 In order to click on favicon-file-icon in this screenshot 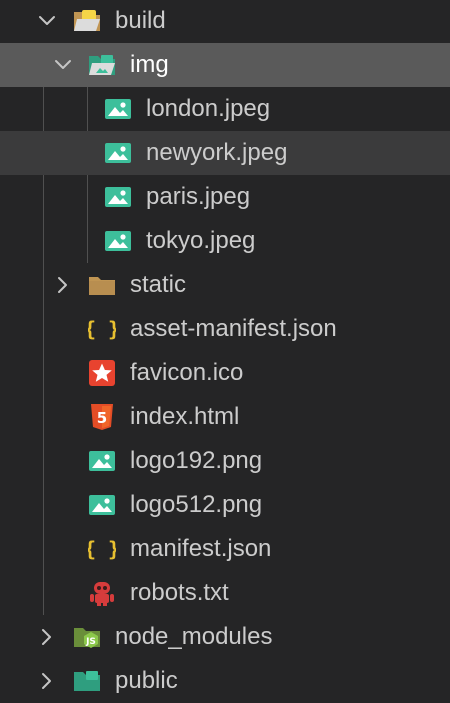, I will do `click(102, 373)`.